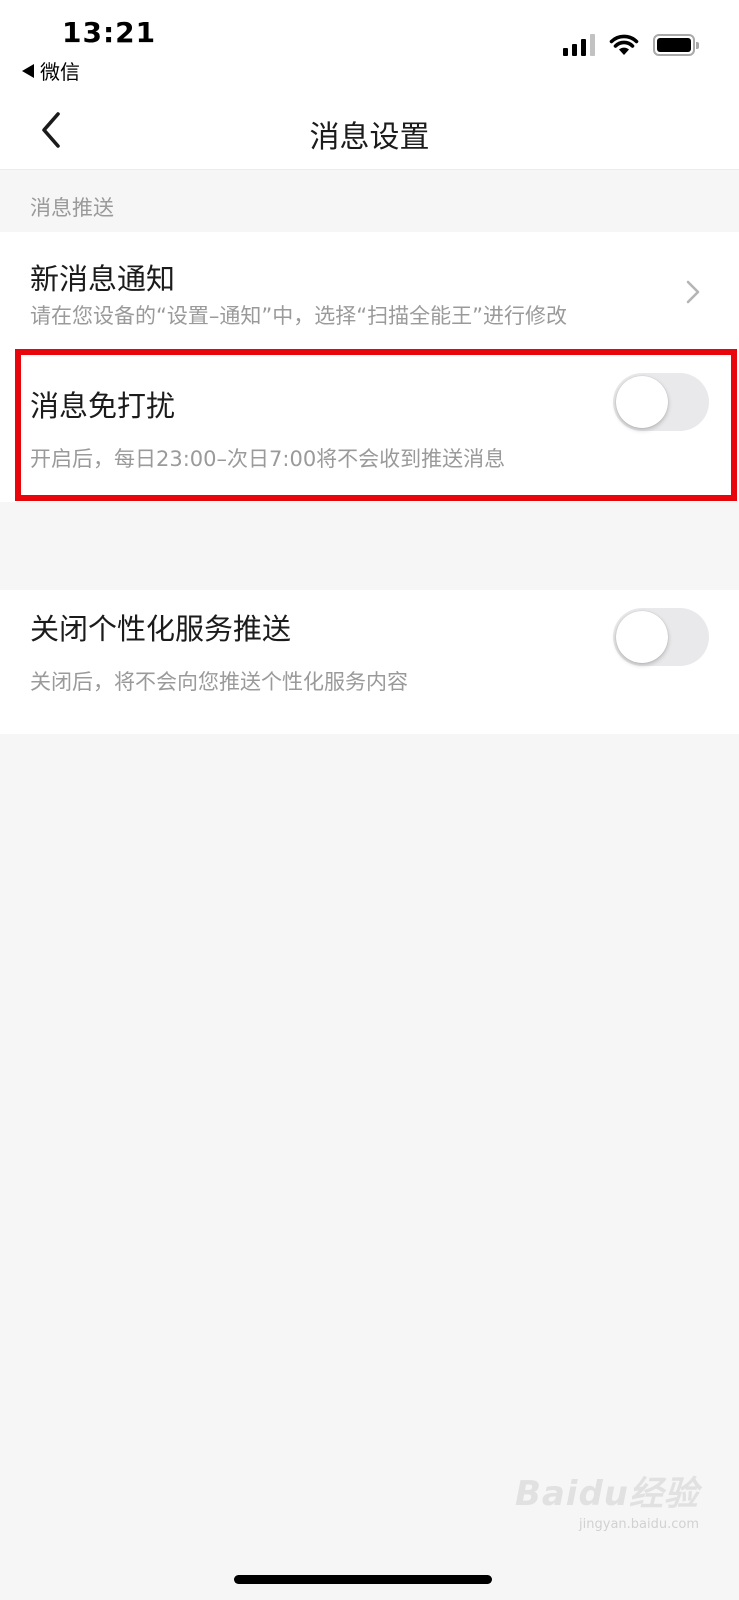  I want to click on settings-group-personalized: 关闭个性化服务推送 关闭后，将不会向您推送个性化服务内容, so click(369, 662).